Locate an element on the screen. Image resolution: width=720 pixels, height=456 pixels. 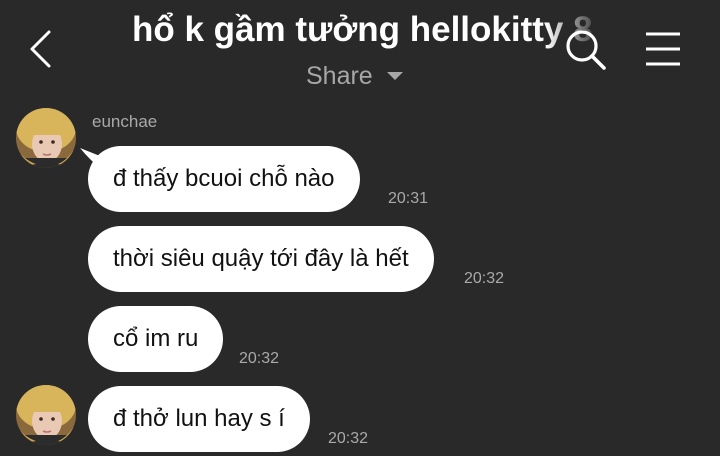
message-bubble: đ thấy bcuoi chỗ nào is located at coordinates (224, 179).